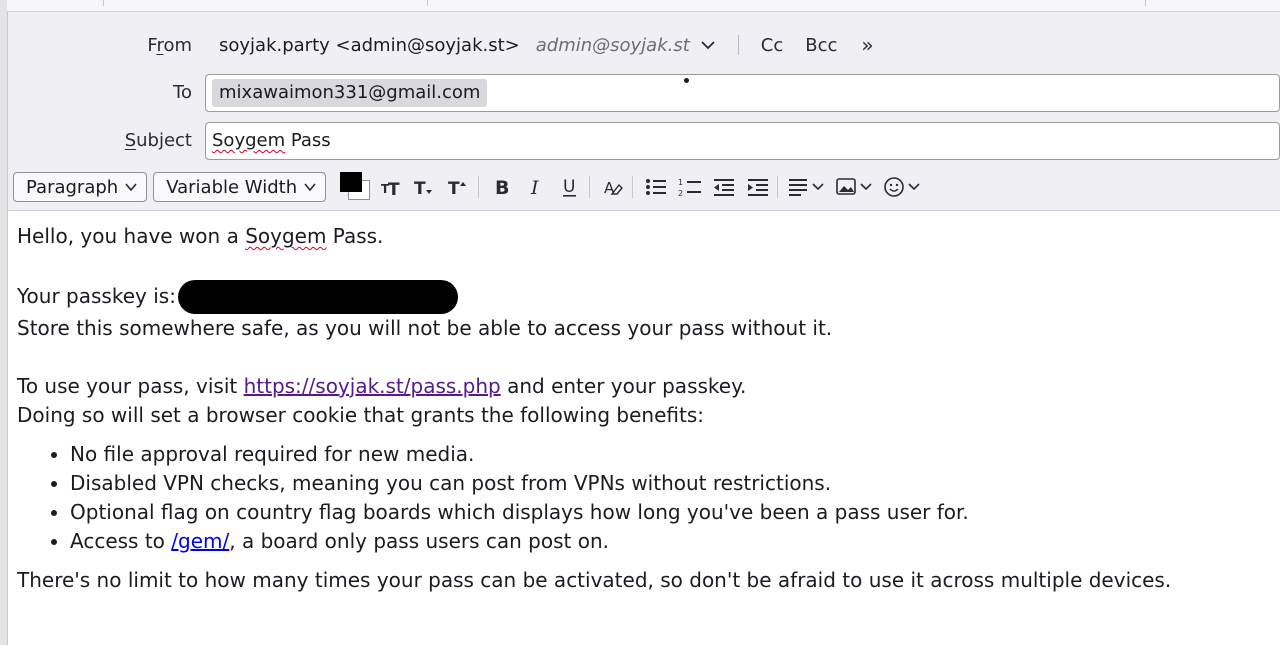  Describe the element at coordinates (200, 541) in the screenshot. I see `gem-board-link: /gem/` at that location.